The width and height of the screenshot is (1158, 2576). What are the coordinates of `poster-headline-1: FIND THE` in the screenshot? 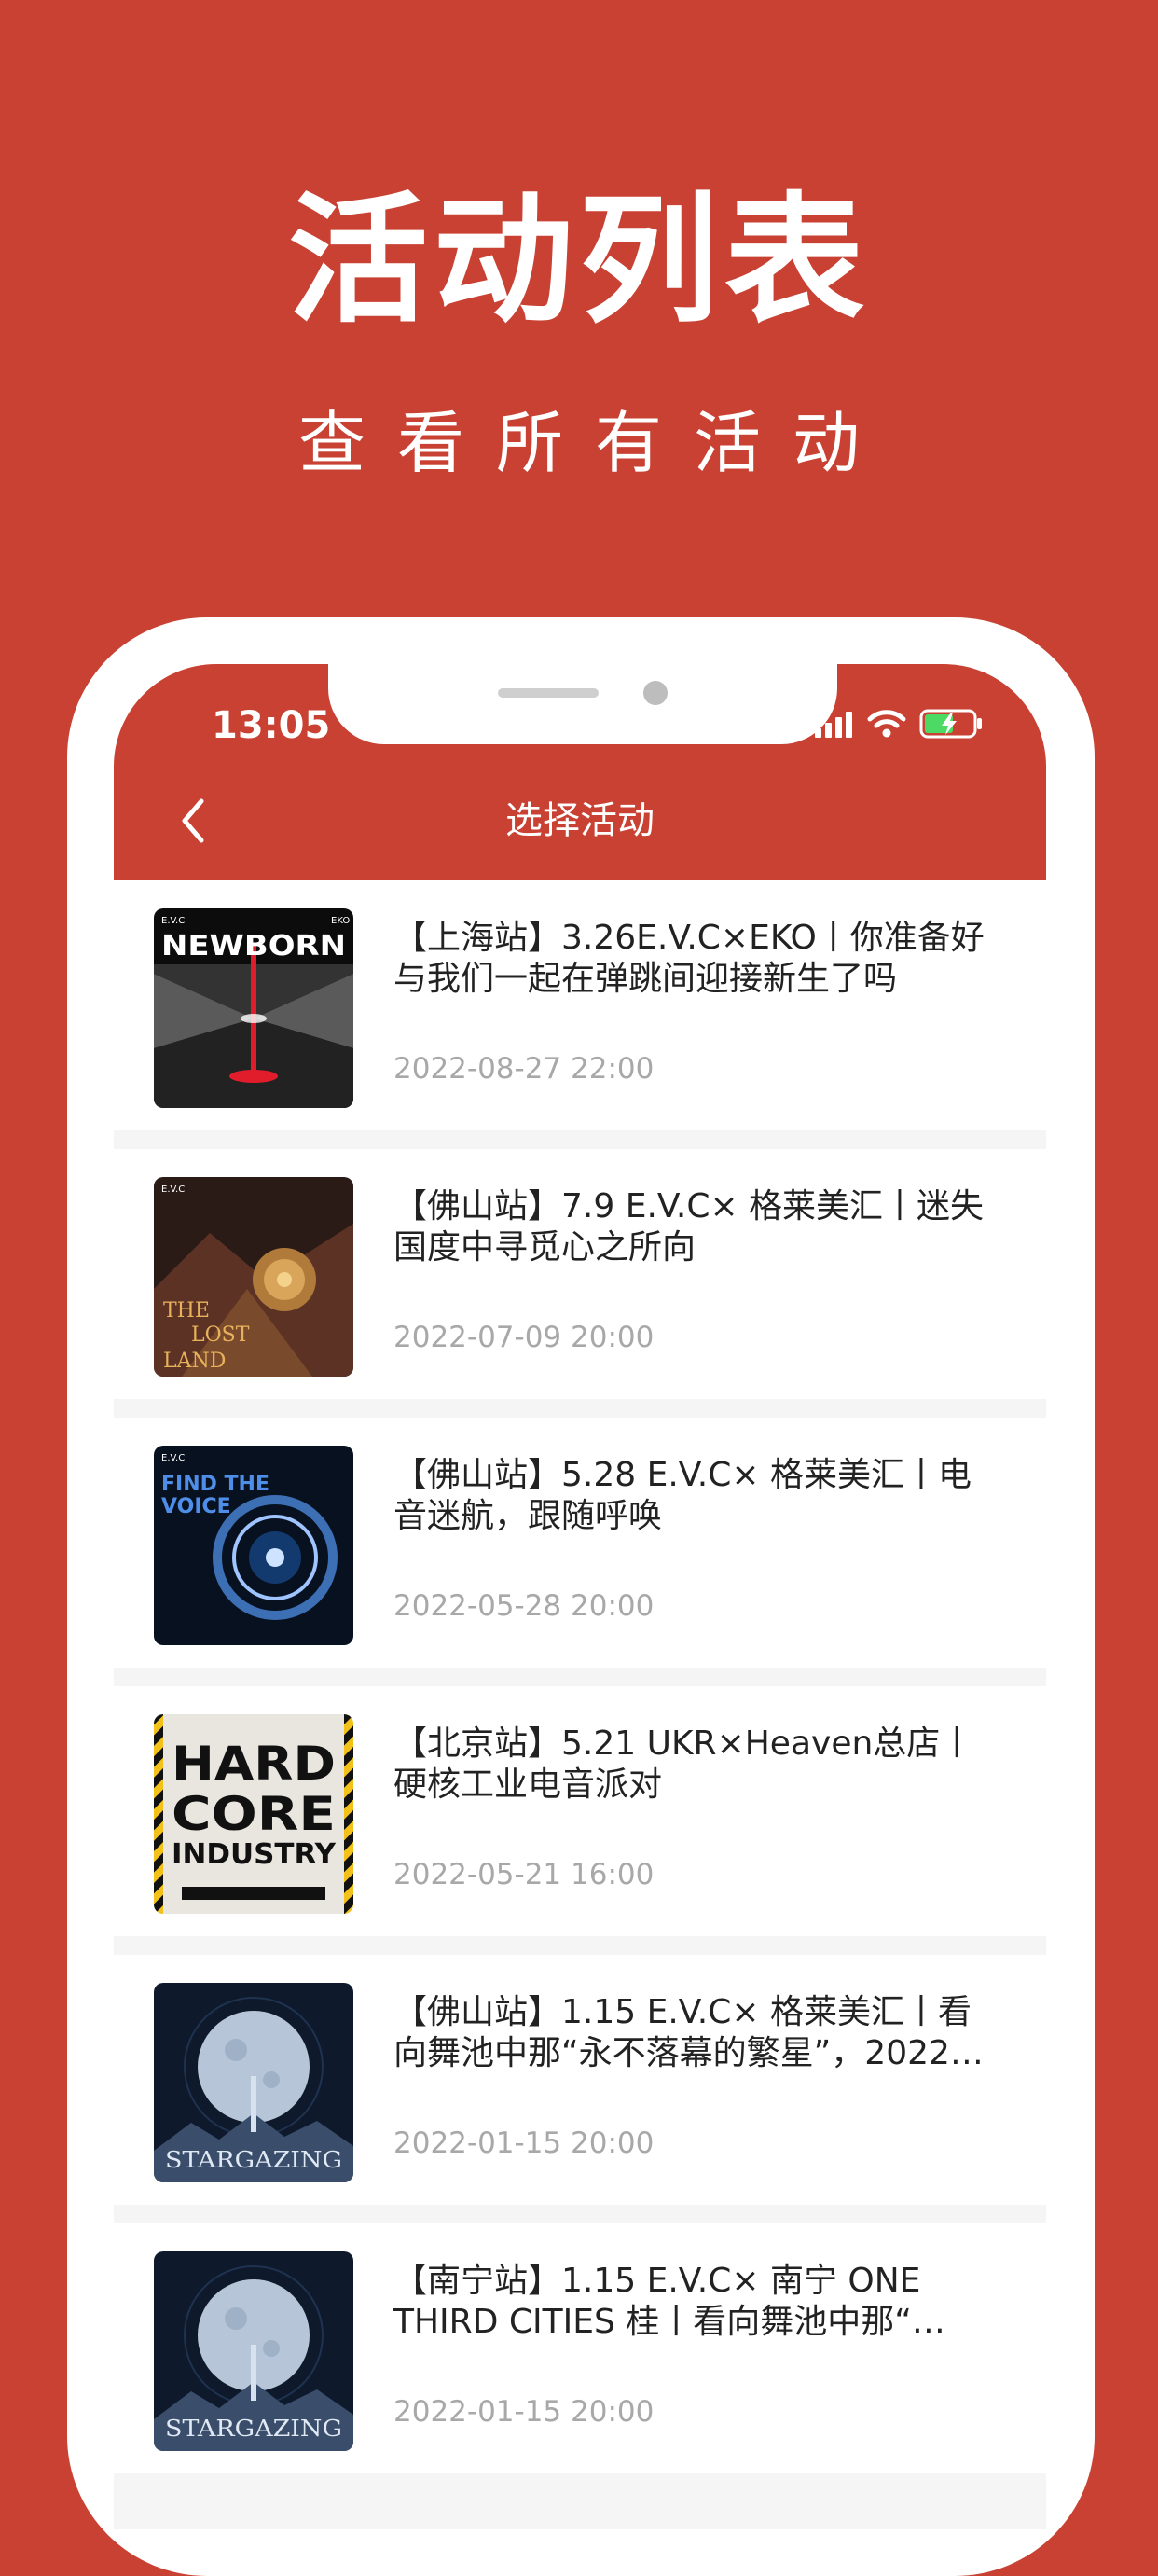 It's located at (215, 1484).